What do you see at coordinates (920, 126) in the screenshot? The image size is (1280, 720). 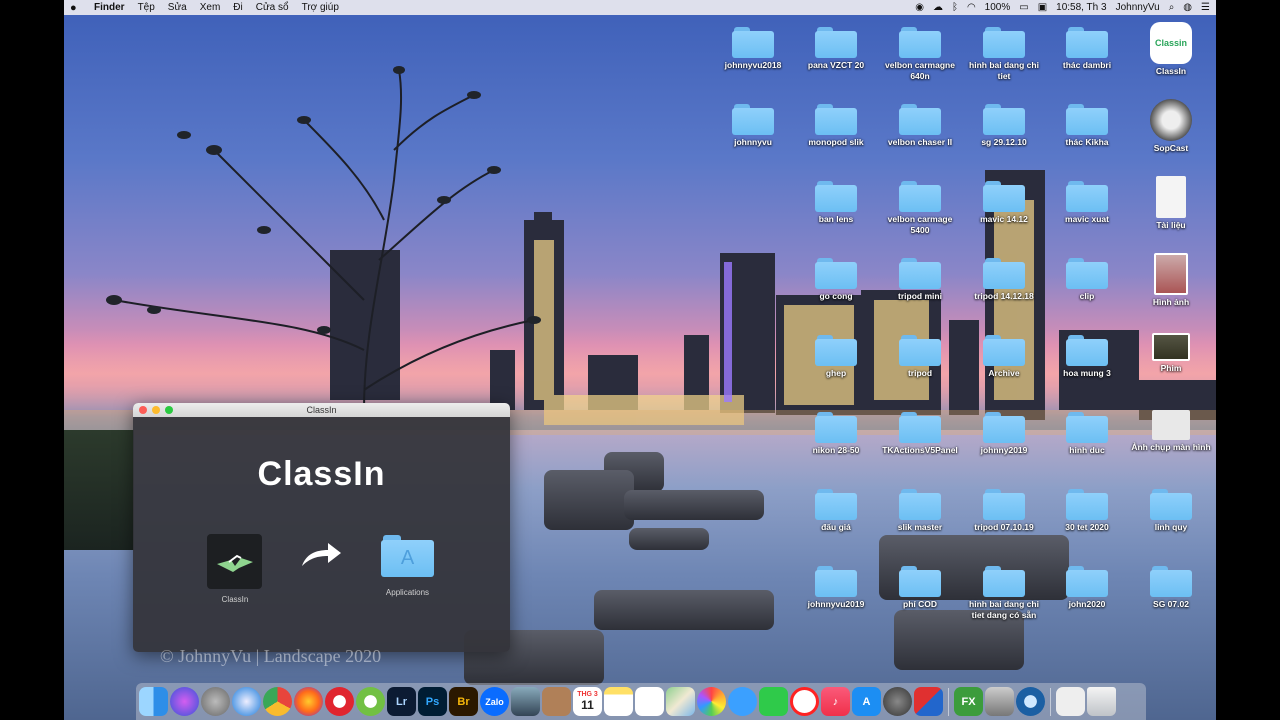 I see `desktop-folder: velbon chaser II` at bounding box center [920, 126].